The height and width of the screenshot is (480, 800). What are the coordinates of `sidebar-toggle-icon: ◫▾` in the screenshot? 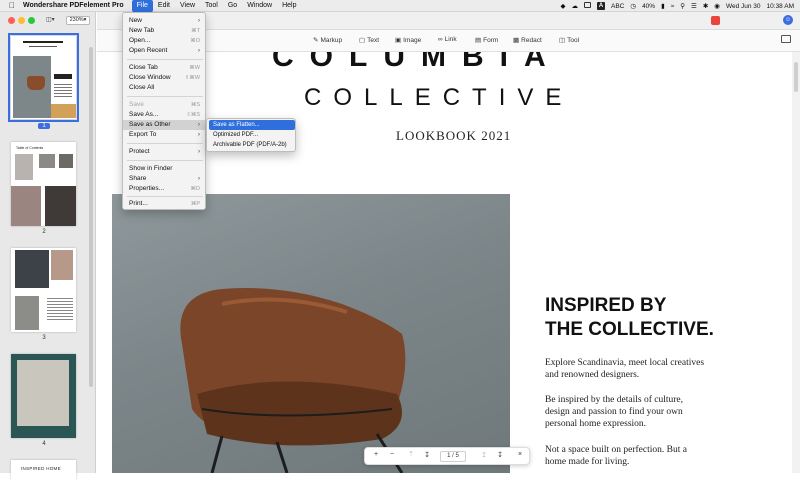 It's located at (54, 20).